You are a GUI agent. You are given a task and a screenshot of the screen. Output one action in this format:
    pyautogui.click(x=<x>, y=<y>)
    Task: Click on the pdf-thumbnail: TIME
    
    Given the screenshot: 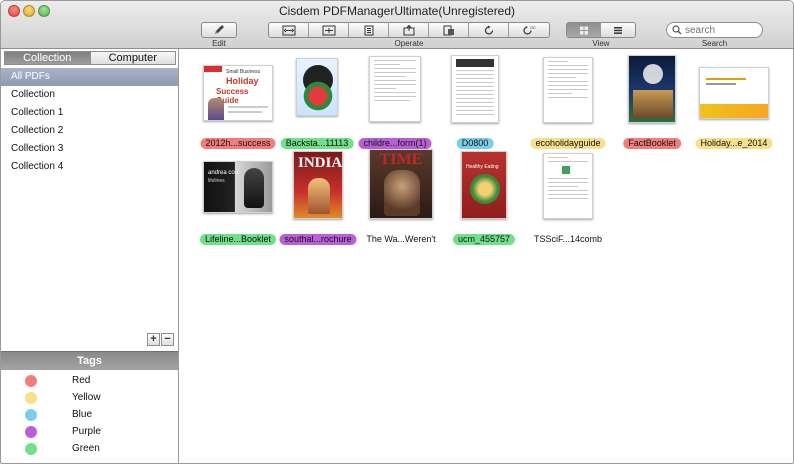 What is the action you would take?
    pyautogui.click(x=401, y=184)
    